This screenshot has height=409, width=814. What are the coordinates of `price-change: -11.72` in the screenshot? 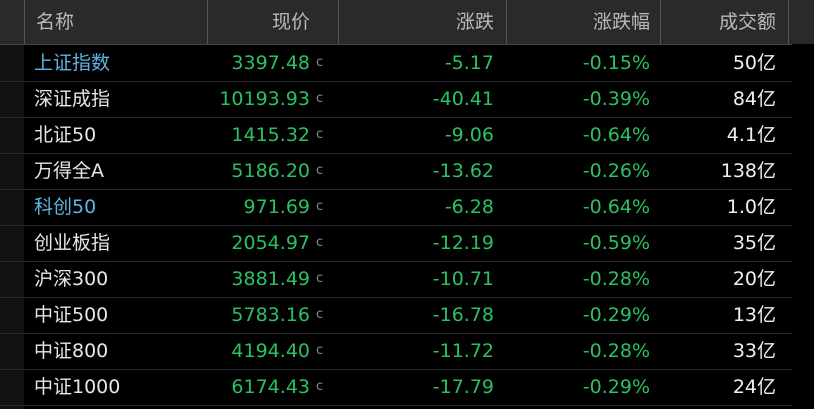 It's located at (463, 351).